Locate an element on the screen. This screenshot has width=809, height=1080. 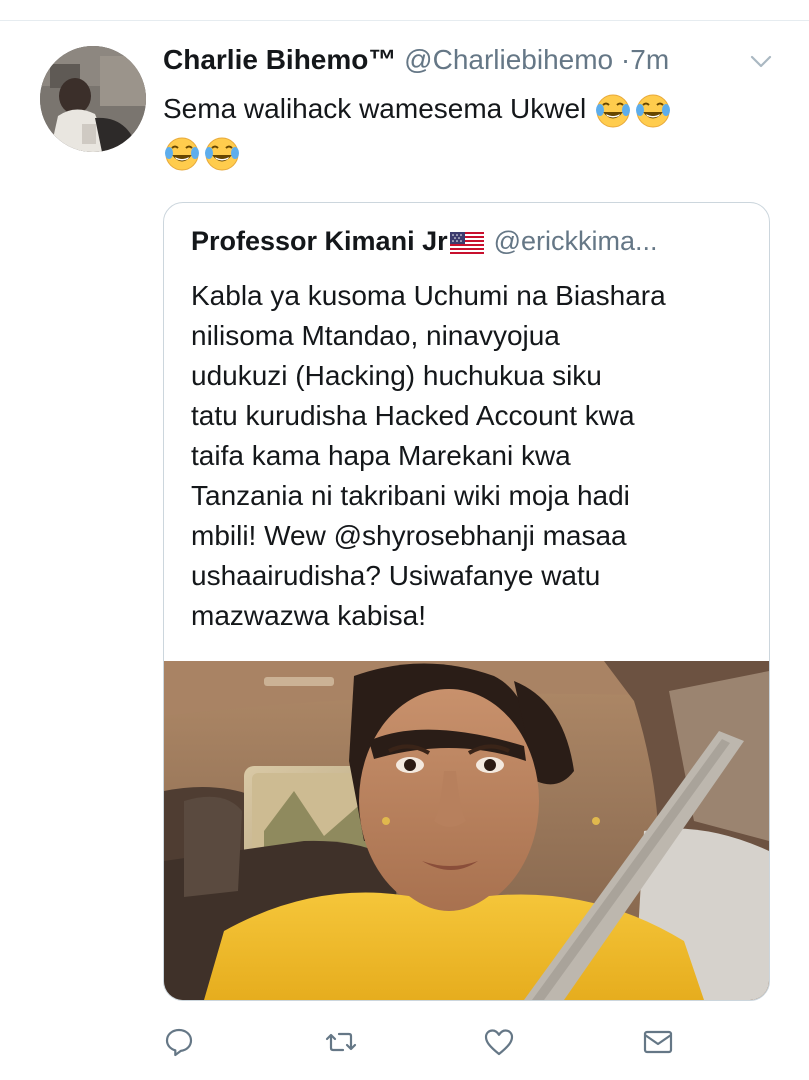
like-icon is located at coordinates (499, 1042).